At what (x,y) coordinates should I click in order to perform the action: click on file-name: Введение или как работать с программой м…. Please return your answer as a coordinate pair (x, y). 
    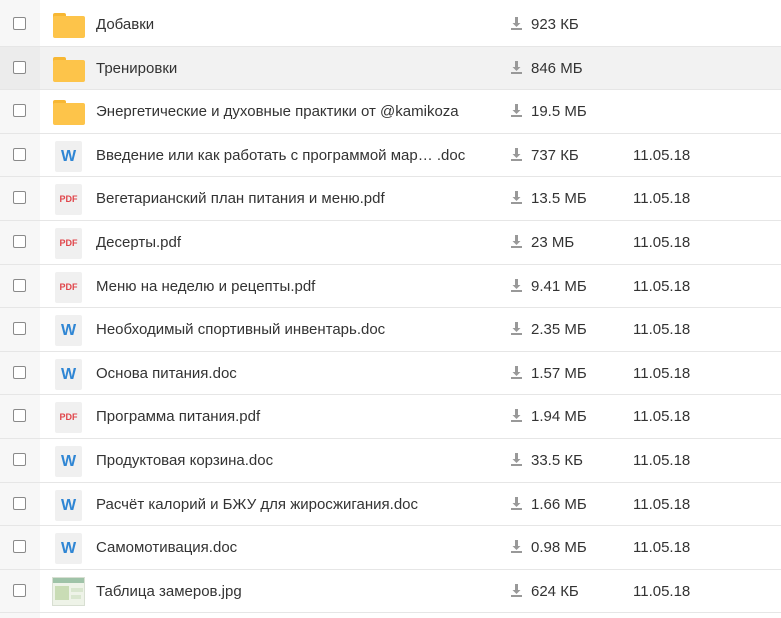
    Looking at the image, I should click on (298, 155).